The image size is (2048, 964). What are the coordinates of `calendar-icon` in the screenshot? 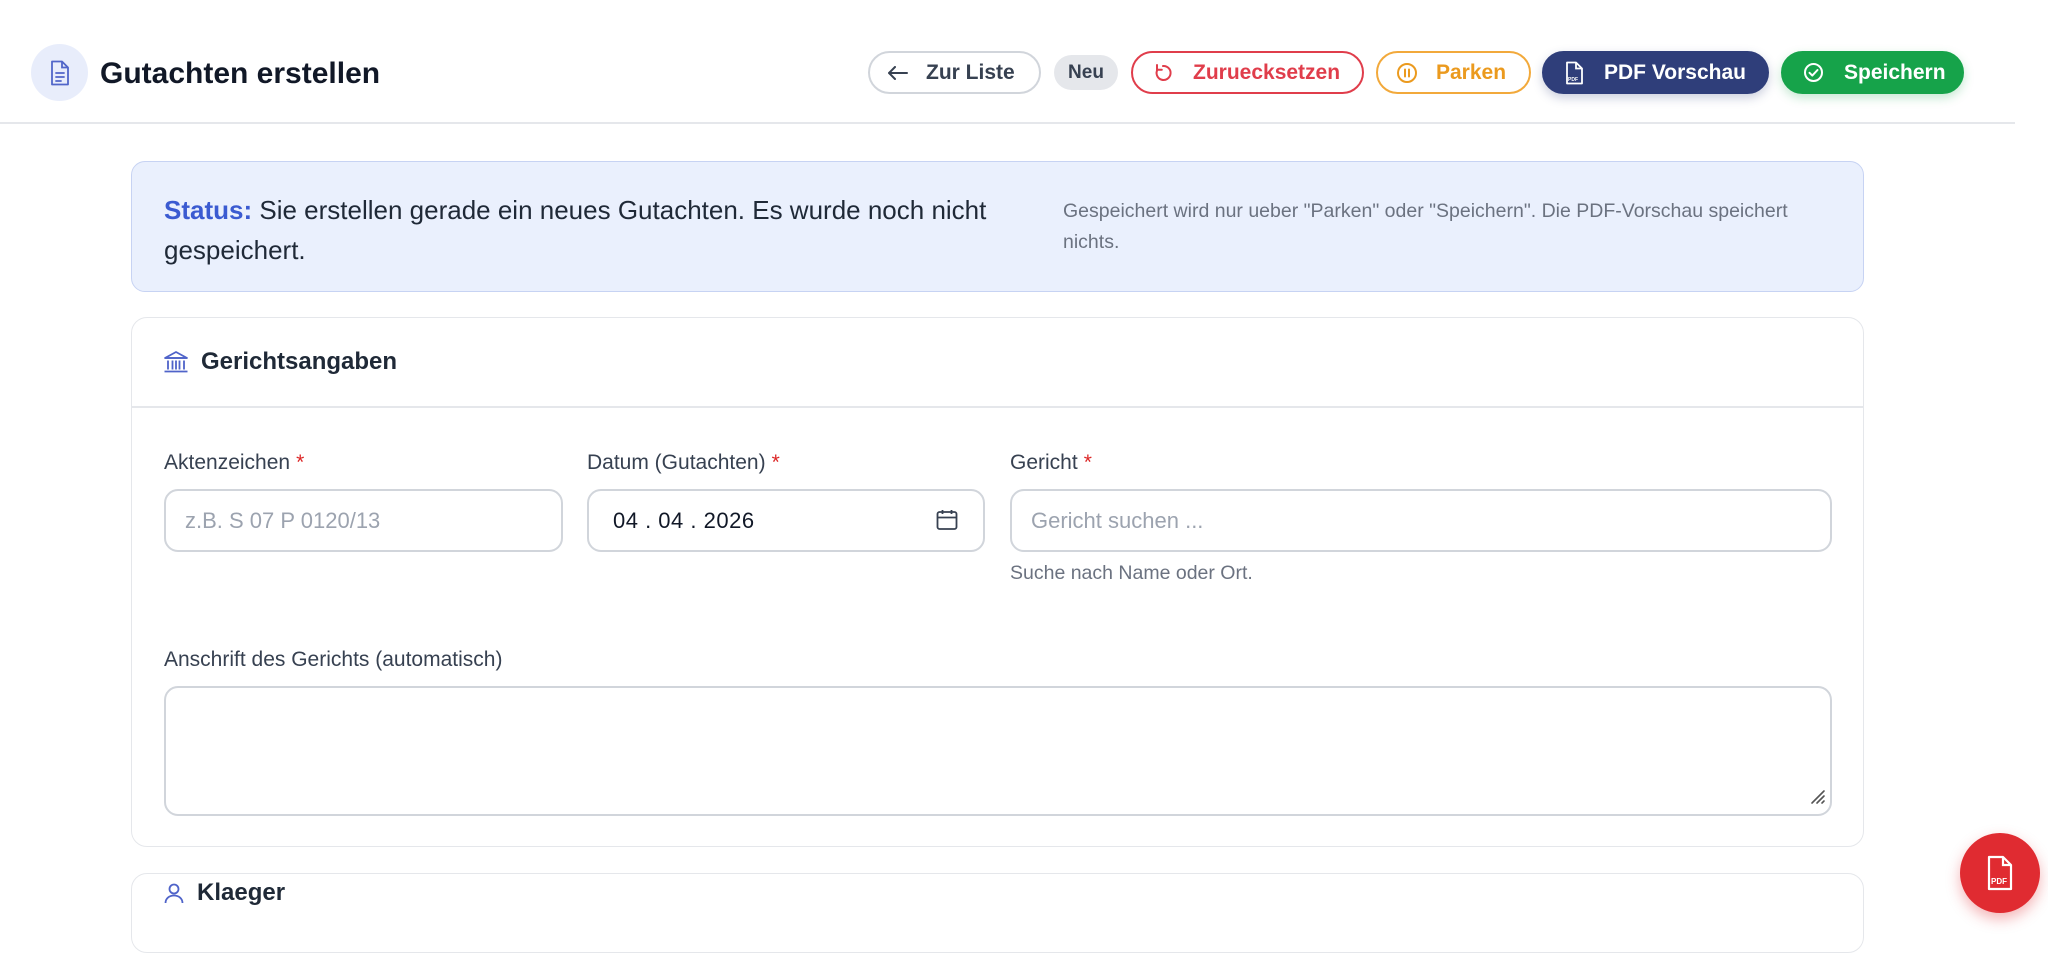 It's located at (947, 523).